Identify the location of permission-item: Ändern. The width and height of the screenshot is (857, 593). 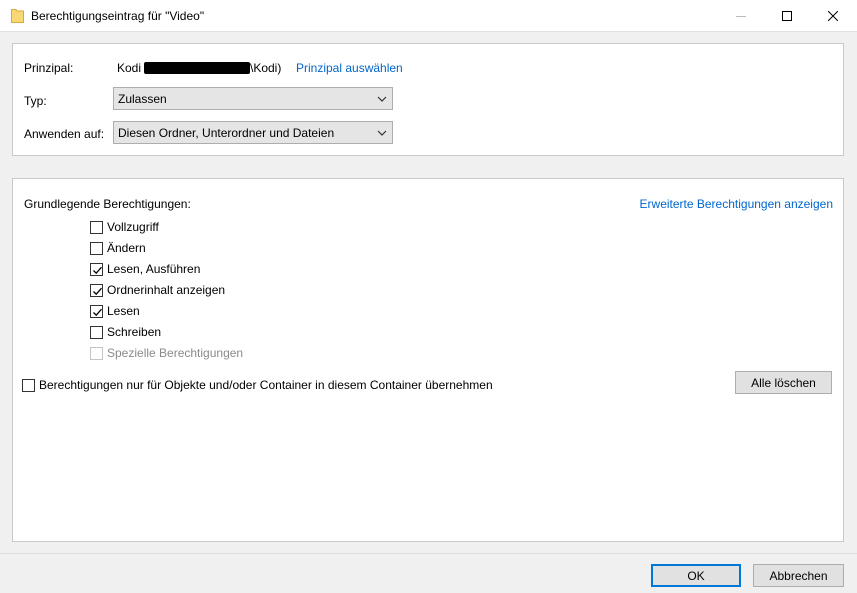
(118, 248).